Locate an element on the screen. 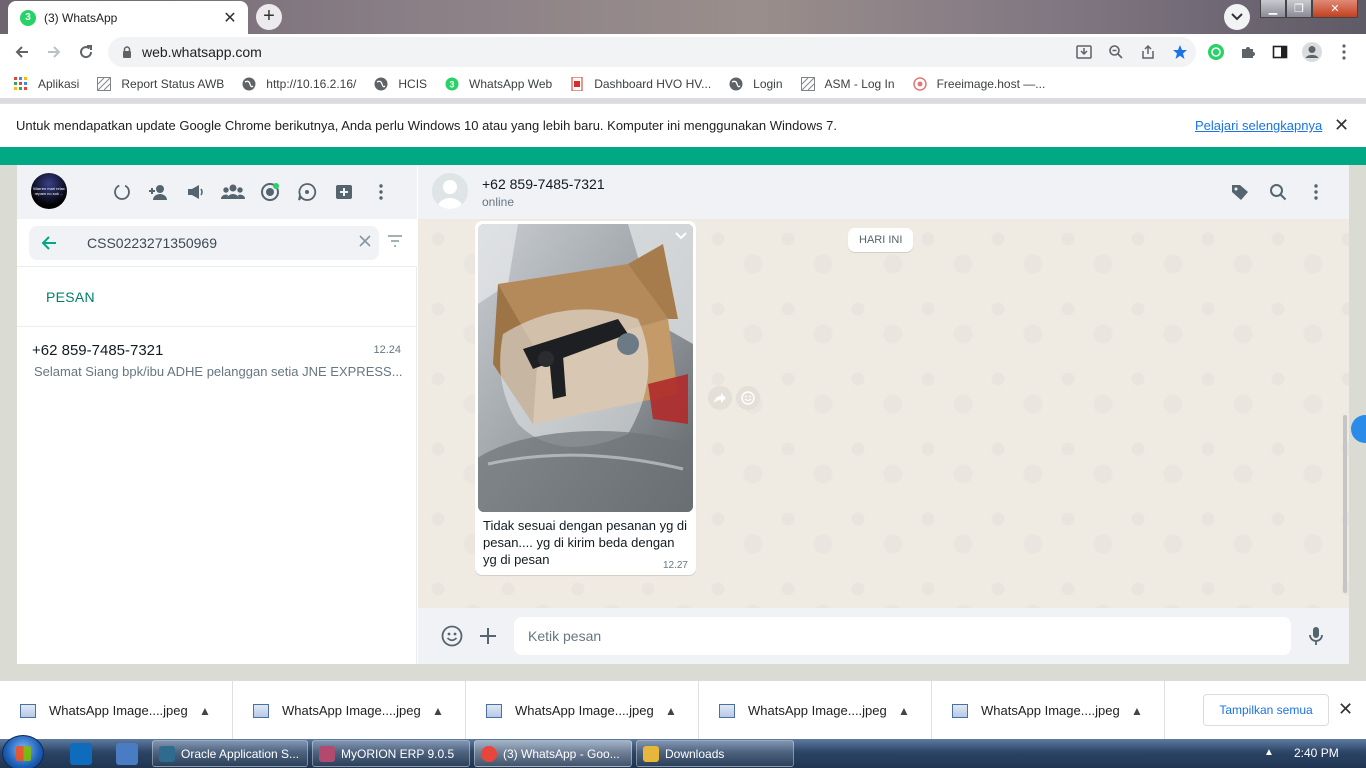 The width and height of the screenshot is (1366, 768). microphone-icon is located at coordinates (1316, 636).